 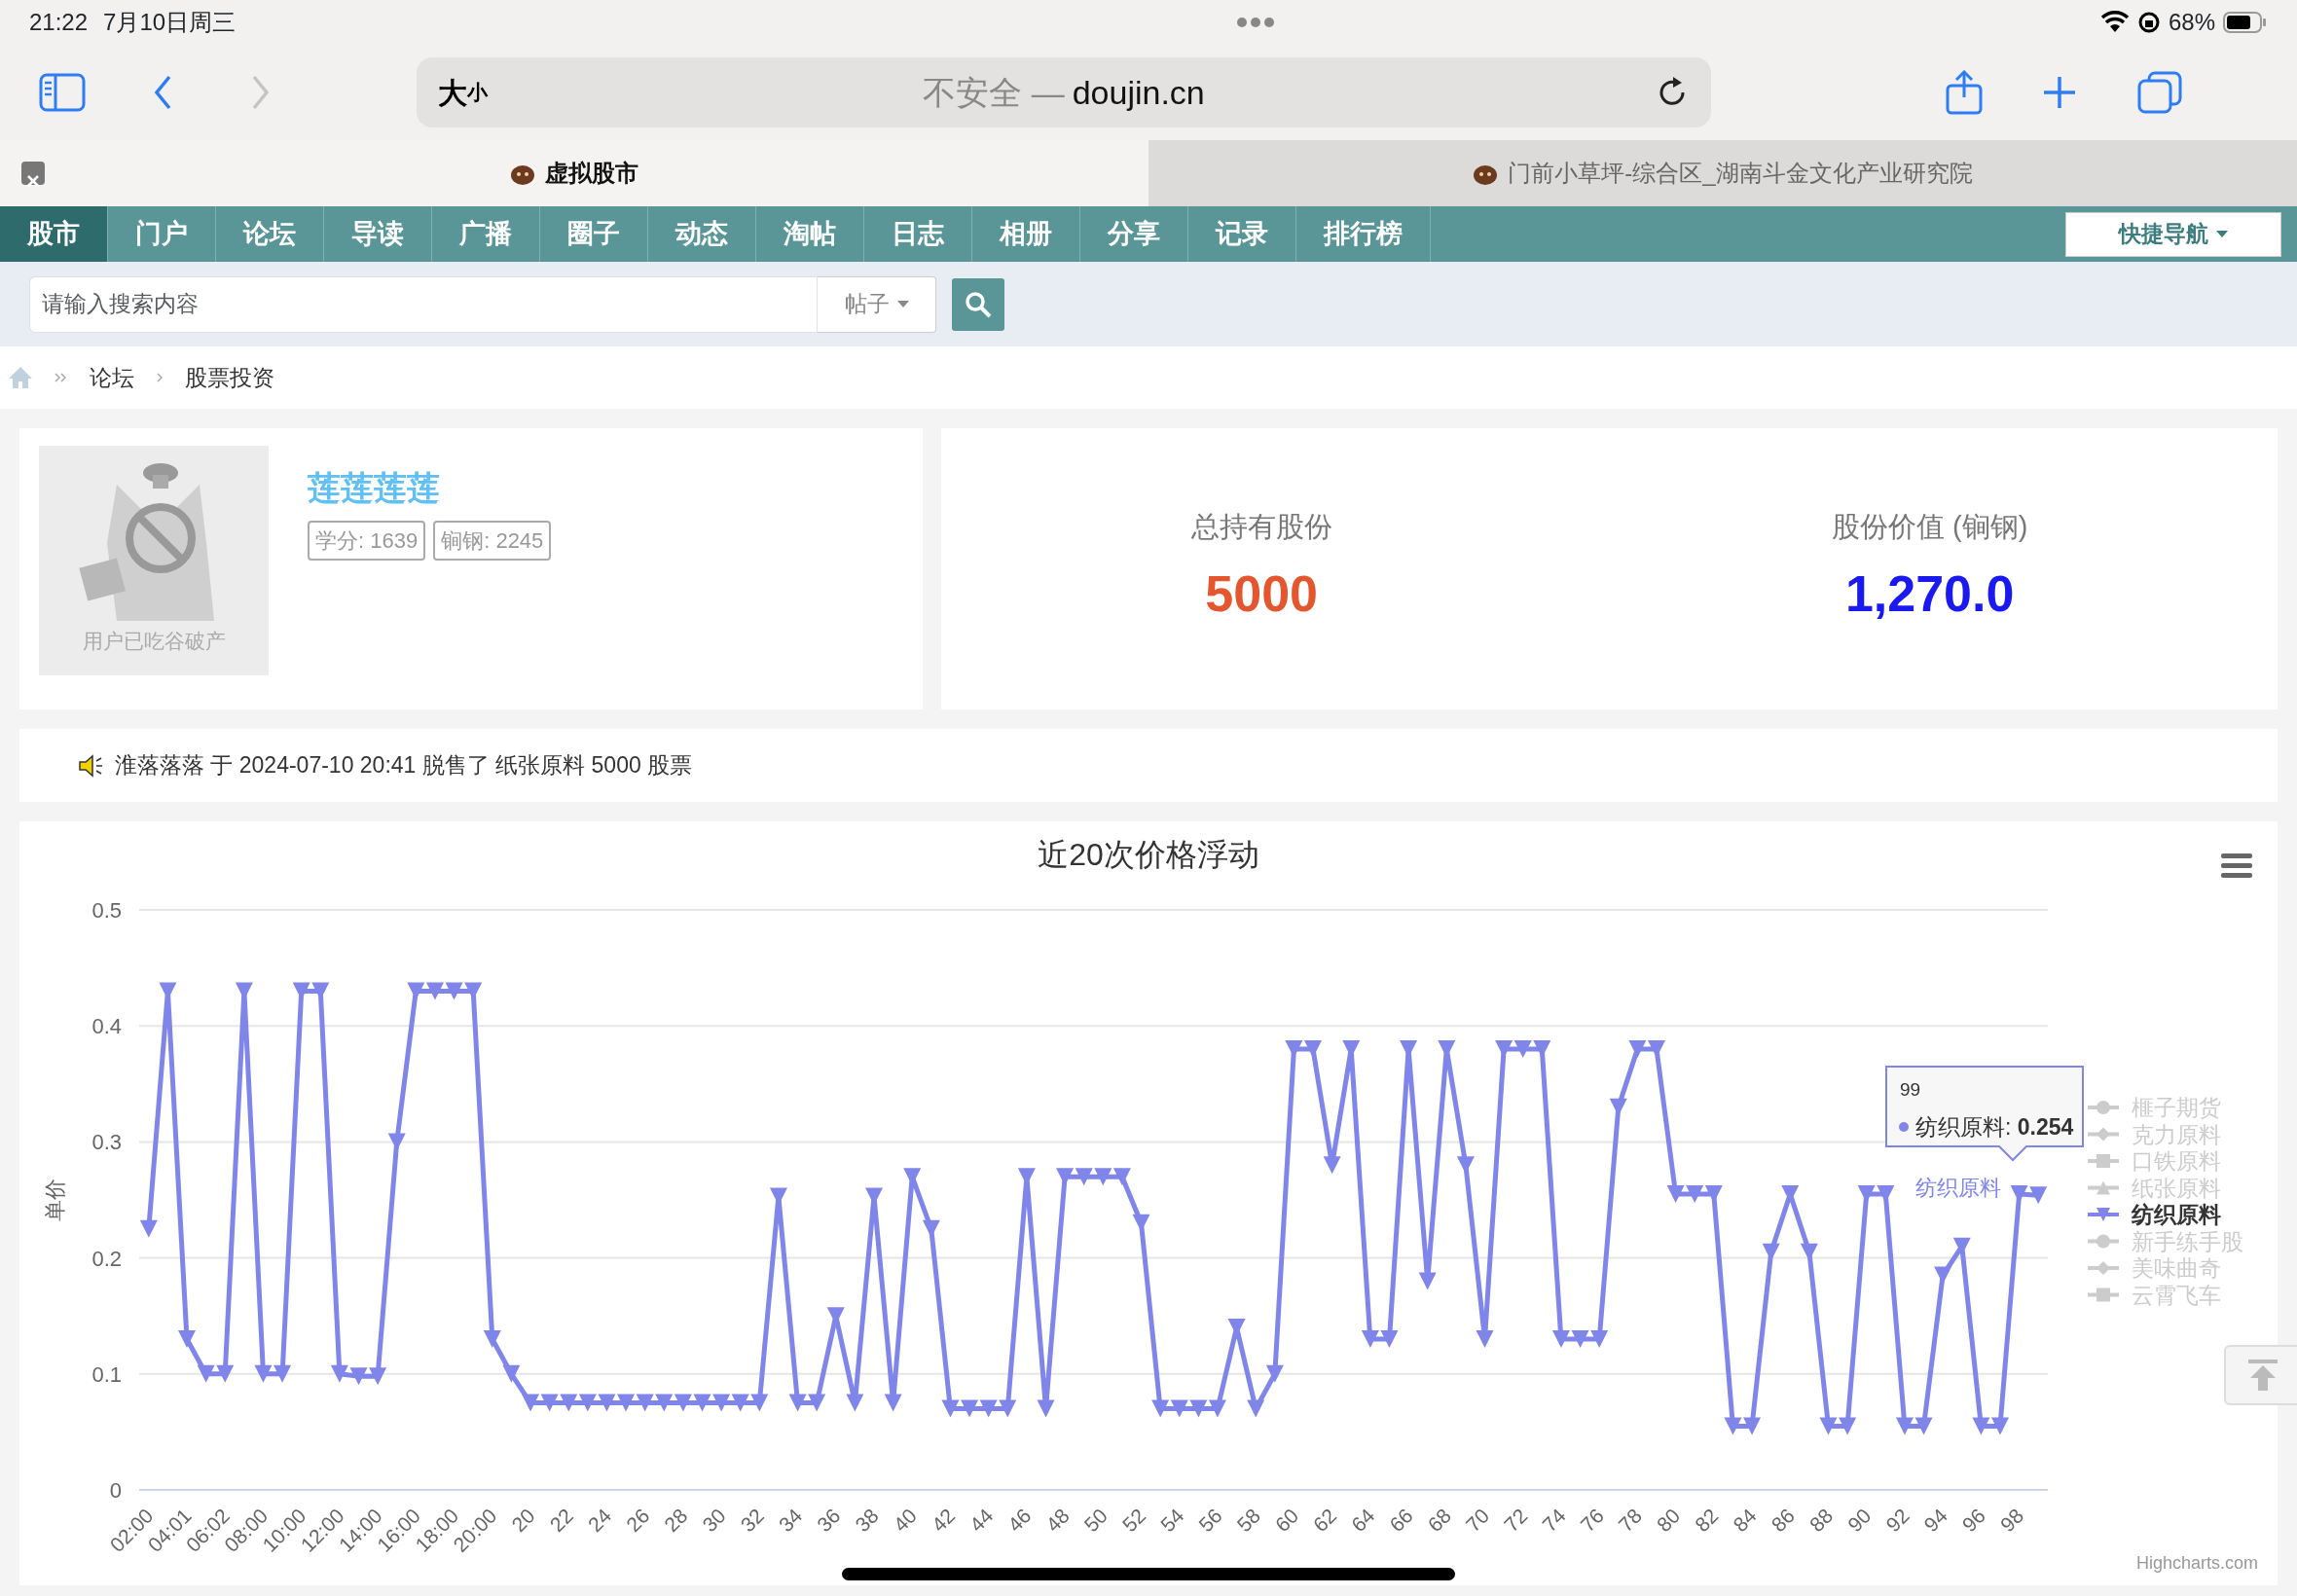 I want to click on axis-label: 0.2, so click(x=106, y=1258).